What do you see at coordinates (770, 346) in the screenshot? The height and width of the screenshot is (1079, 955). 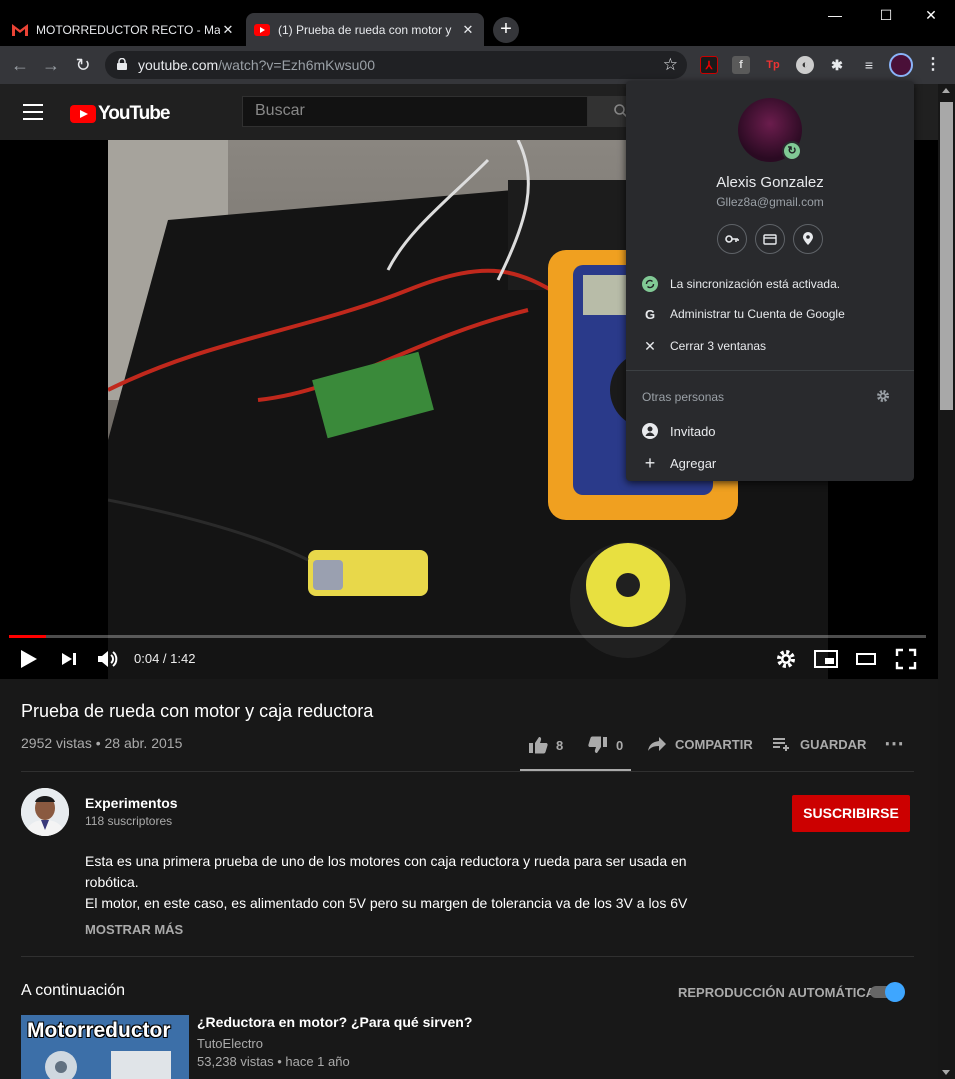 I see `close-windows: ✕ Cerrar 3 ventanas` at bounding box center [770, 346].